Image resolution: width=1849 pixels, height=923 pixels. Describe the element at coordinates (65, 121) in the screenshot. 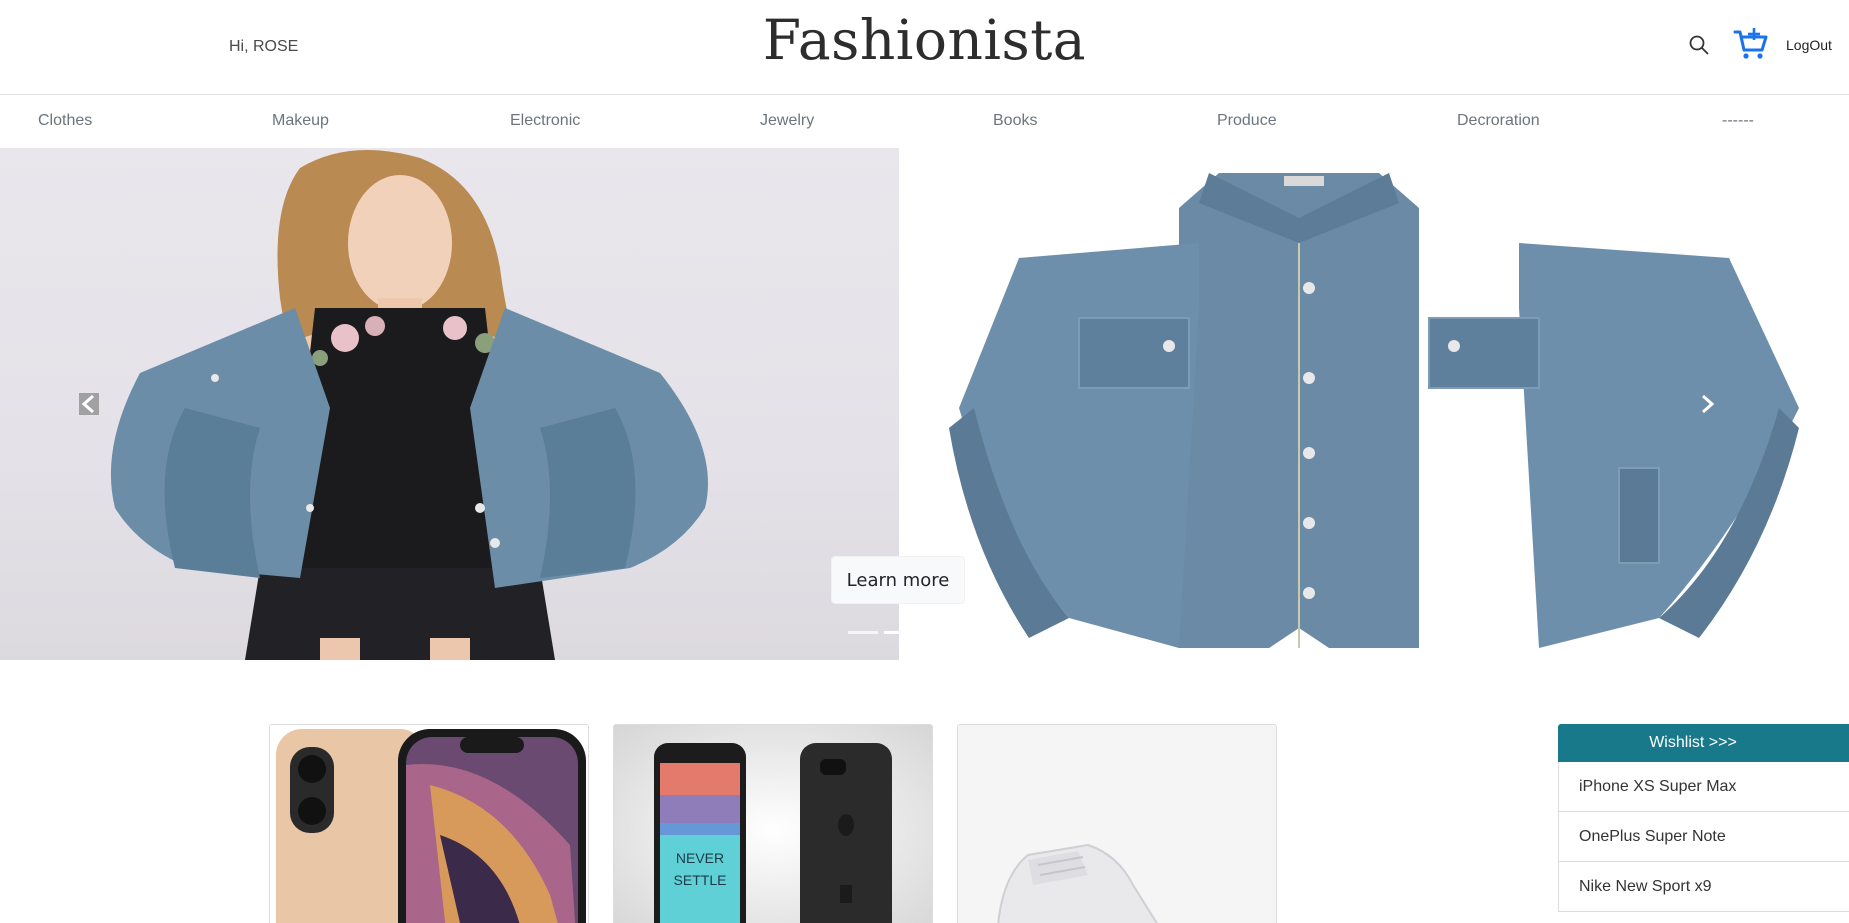

I see `nav-item-clothes: Clothes` at that location.